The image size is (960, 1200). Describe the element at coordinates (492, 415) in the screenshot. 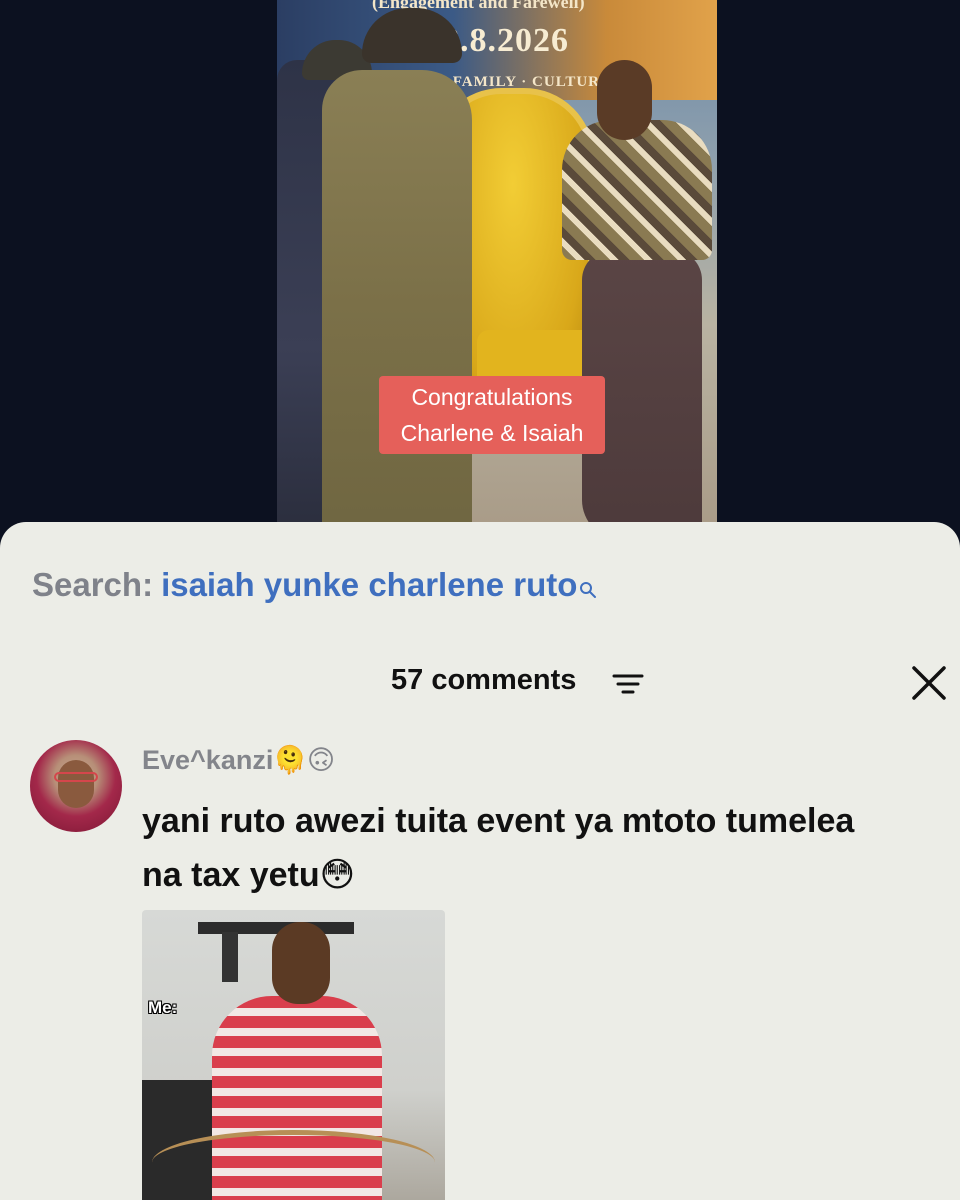

I see `video-caption: Congratulations Charlene & Isaiah` at that location.